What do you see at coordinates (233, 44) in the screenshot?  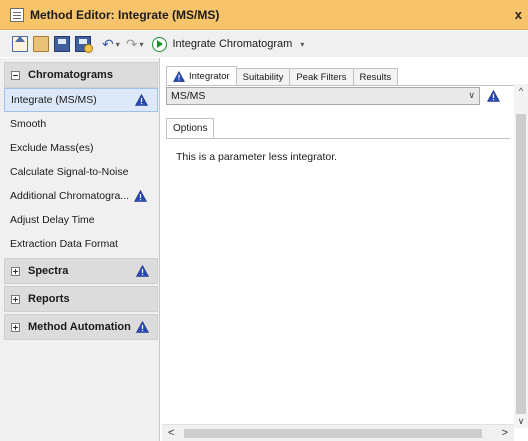 I see `run-action-label: Integrate Chromatogram` at bounding box center [233, 44].